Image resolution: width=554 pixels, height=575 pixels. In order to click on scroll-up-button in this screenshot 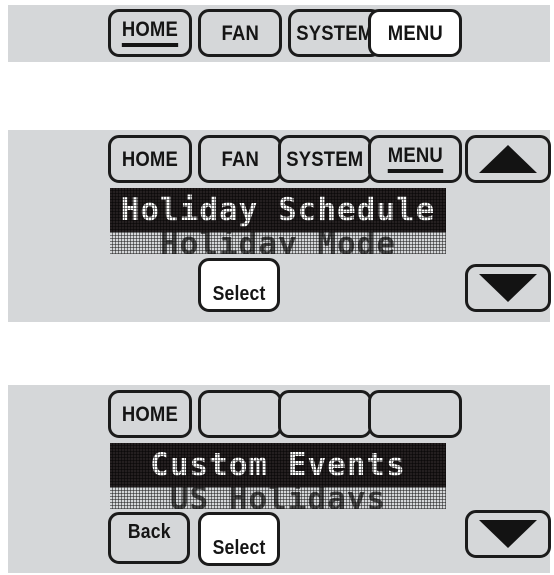, I will do `click(508, 159)`.